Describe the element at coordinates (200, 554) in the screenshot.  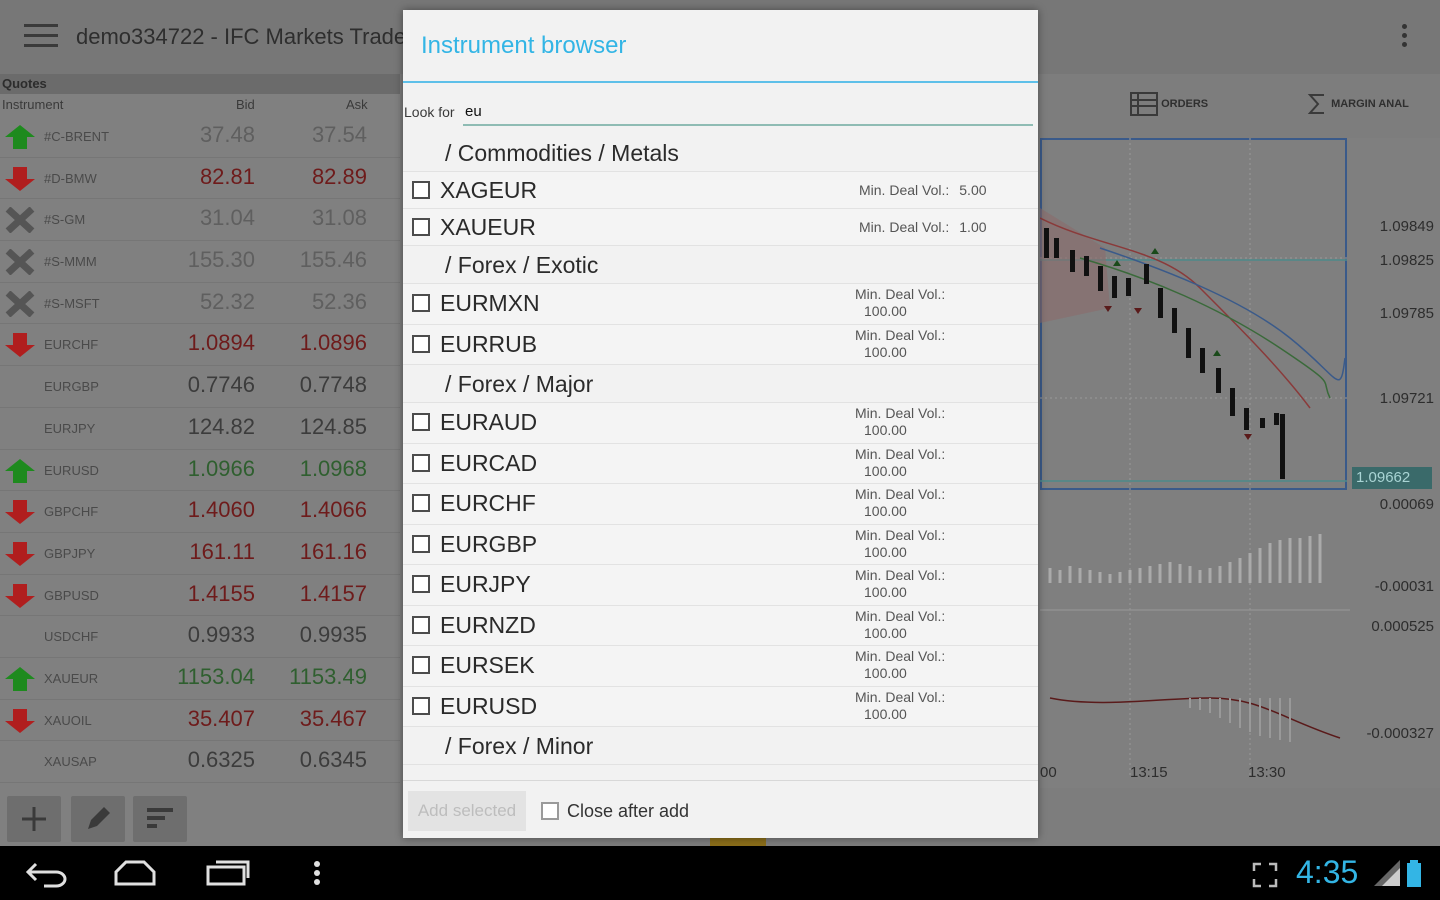
I see `quote-row: GBPJPY 161.11 161.16` at that location.